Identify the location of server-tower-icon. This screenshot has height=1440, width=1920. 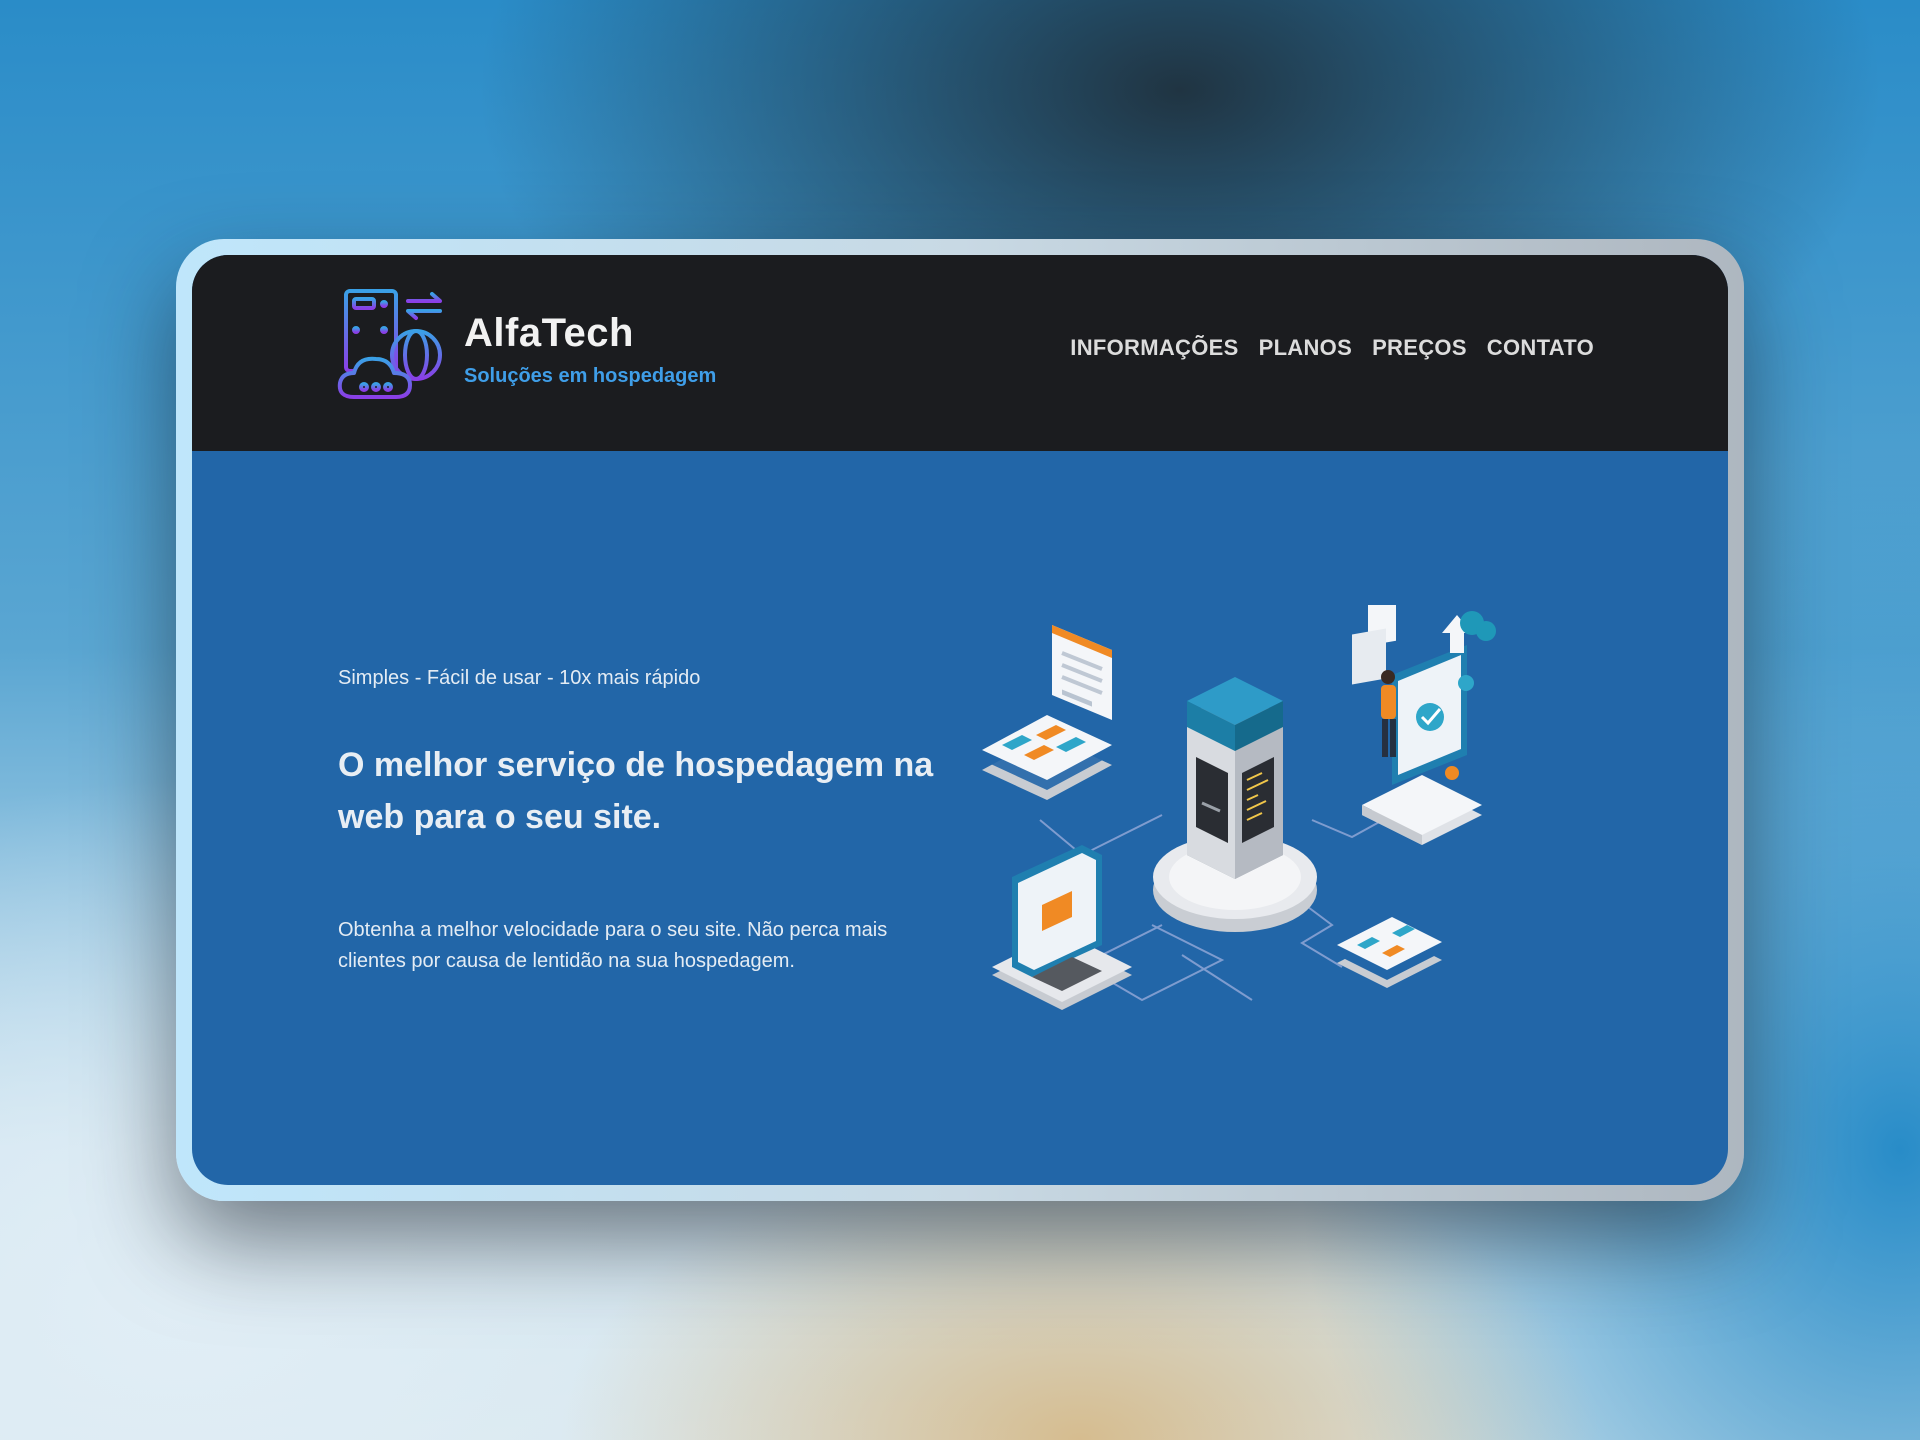
(1235, 804).